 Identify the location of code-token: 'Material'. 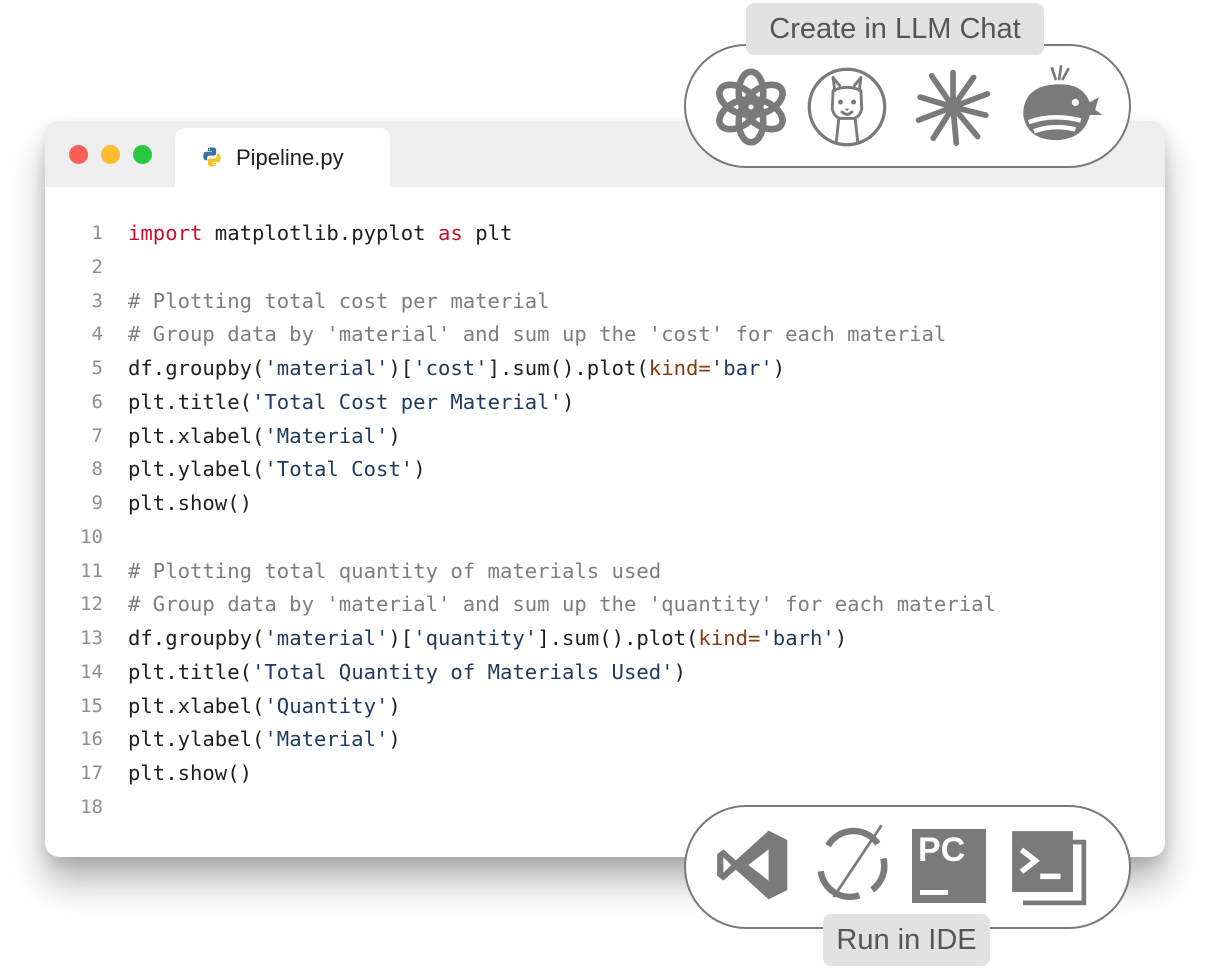
(326, 739).